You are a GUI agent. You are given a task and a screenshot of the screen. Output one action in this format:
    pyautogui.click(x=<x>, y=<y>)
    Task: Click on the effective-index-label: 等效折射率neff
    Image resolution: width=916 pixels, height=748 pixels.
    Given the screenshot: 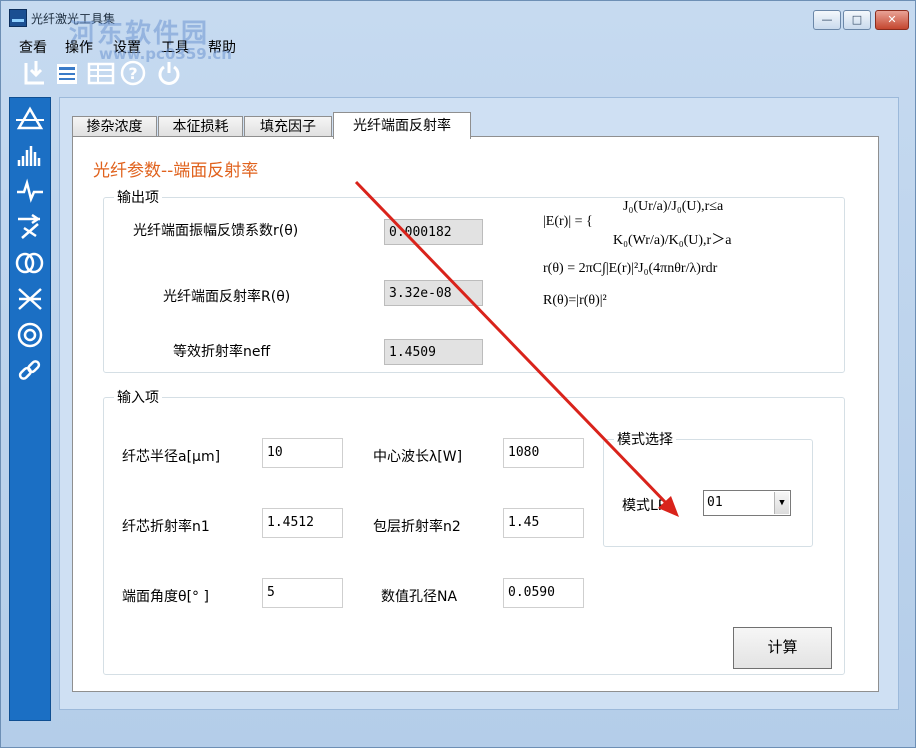 What is the action you would take?
    pyautogui.click(x=222, y=352)
    